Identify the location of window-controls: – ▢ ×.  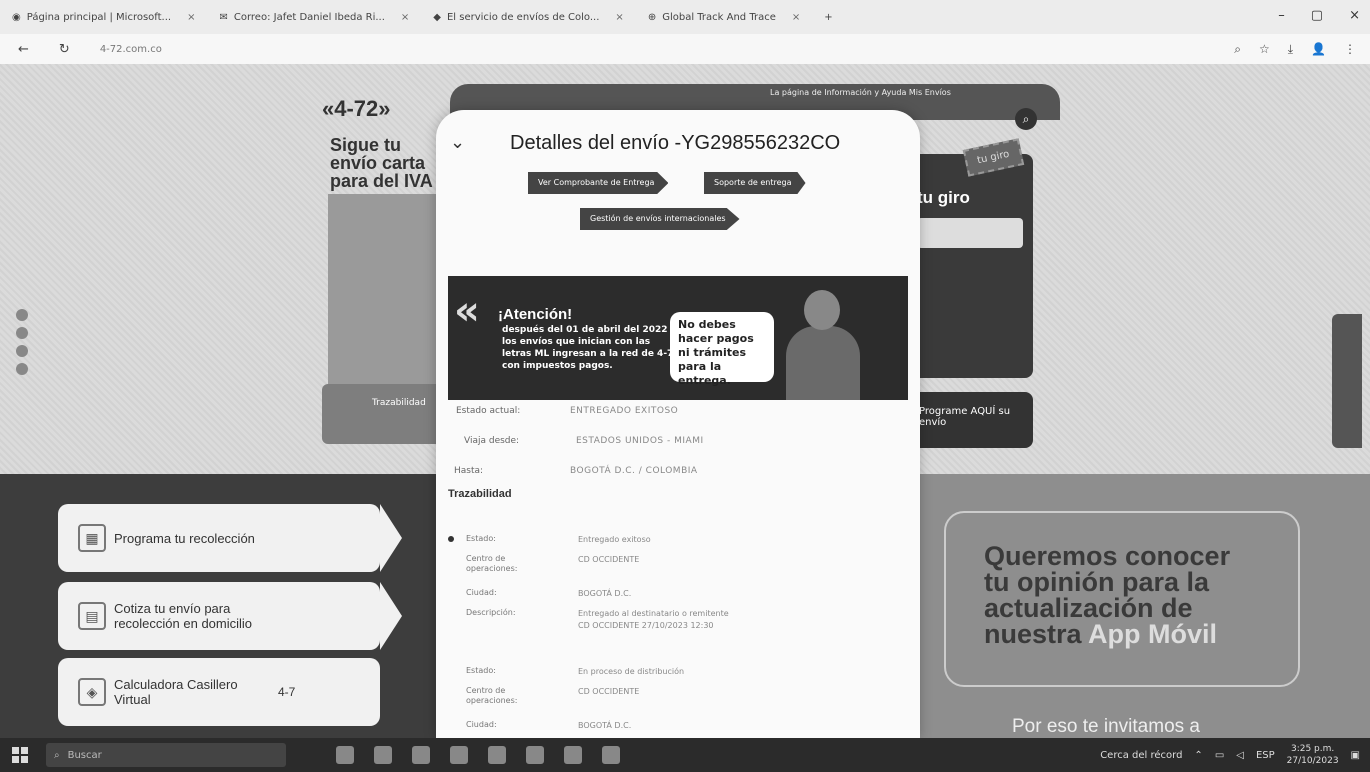
(1319, 15).